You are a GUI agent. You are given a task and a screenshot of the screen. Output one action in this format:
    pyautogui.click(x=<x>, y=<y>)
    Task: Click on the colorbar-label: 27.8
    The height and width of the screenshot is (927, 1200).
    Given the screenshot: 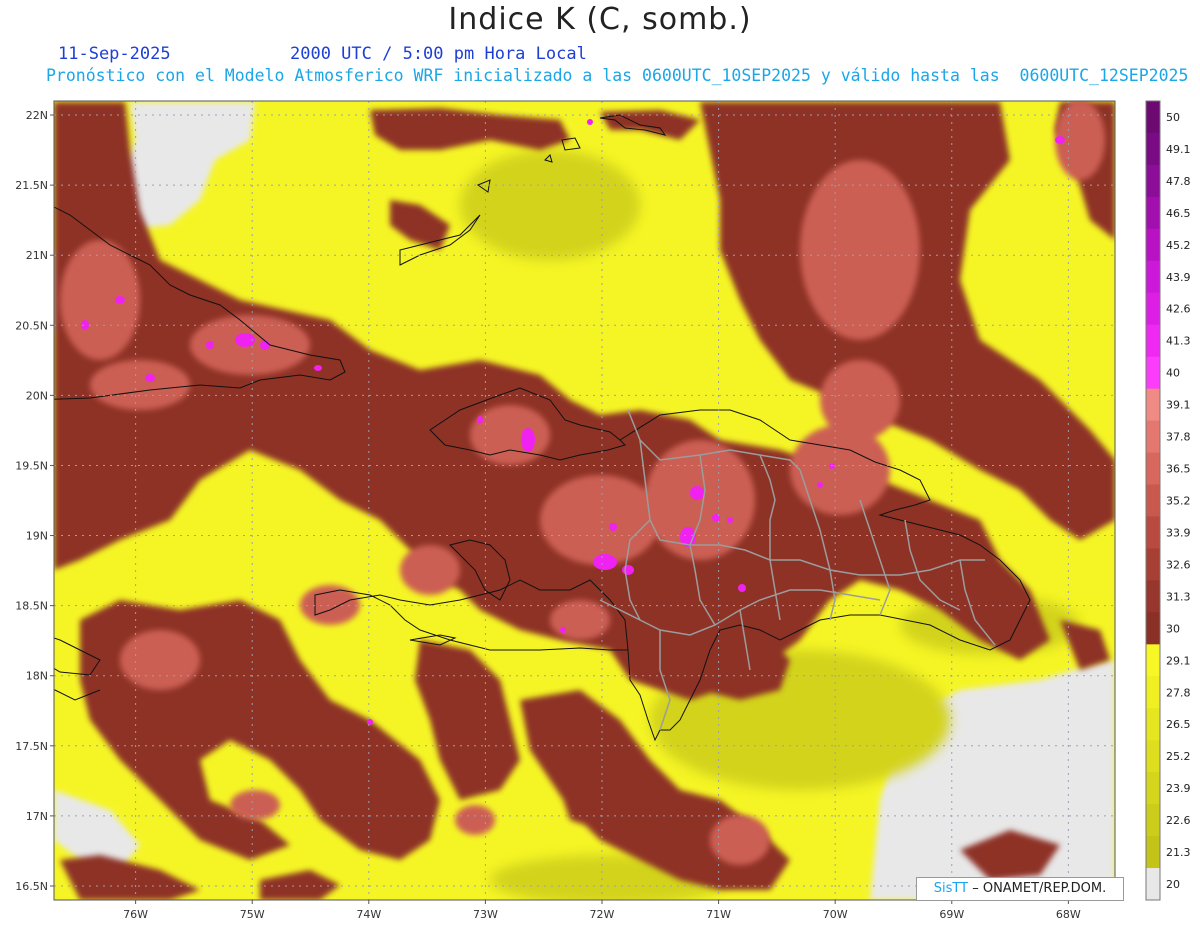 What is the action you would take?
    pyautogui.click(x=1178, y=692)
    